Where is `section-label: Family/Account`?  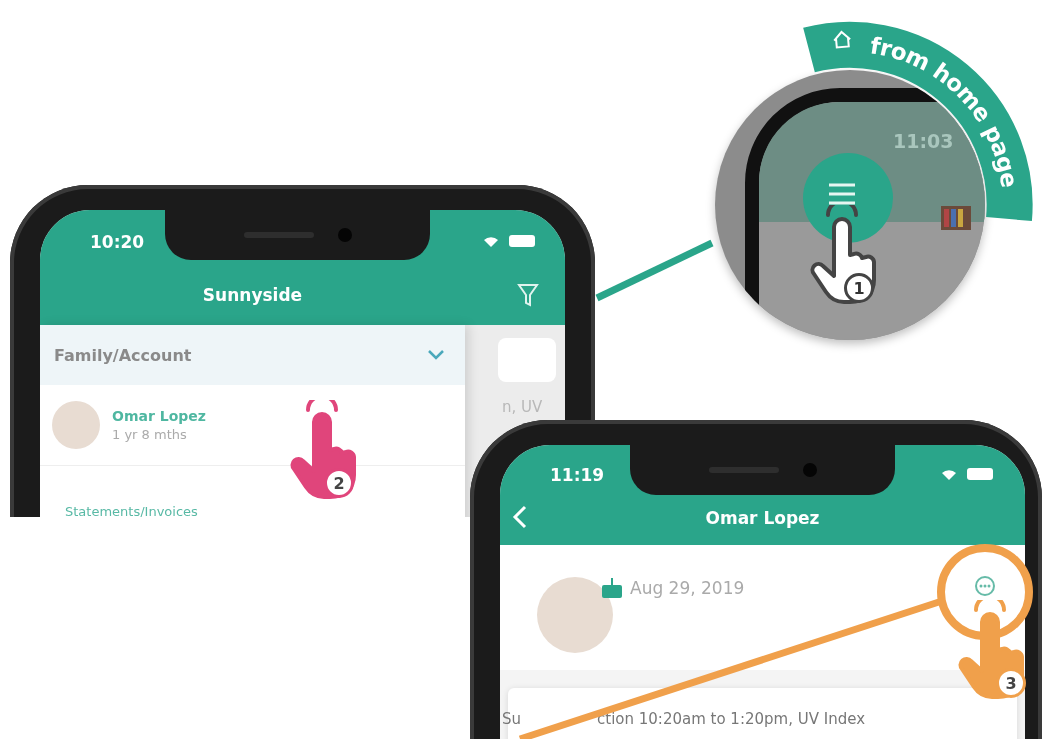 section-label: Family/Account is located at coordinates (123, 355).